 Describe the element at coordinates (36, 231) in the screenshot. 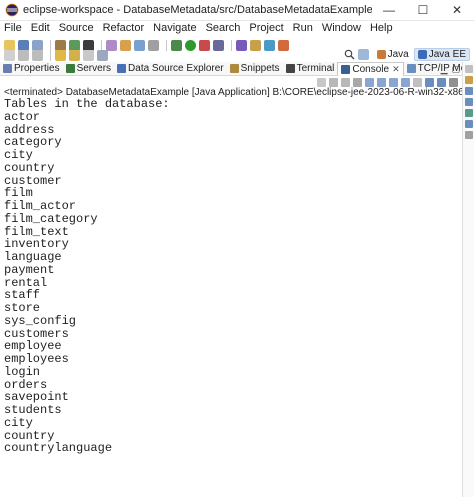

I see `console-line: film_text` at that location.